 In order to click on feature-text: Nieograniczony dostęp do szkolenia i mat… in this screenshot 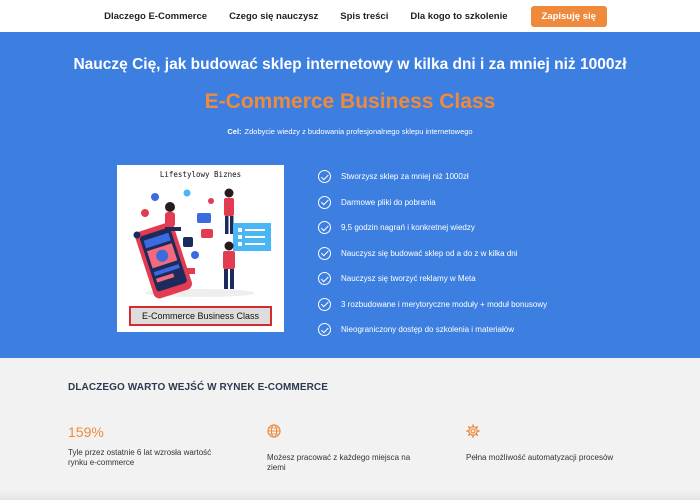, I will do `click(427, 330)`.